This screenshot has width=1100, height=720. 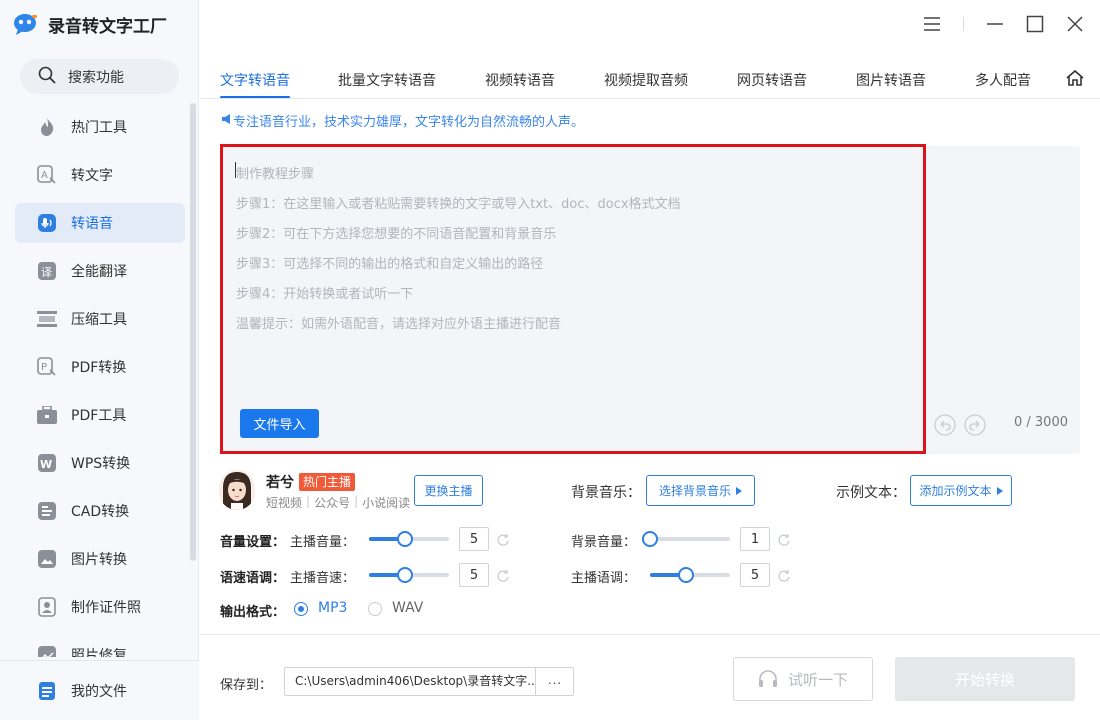 I want to click on tab-multi-voice-dubbing: 多人配音, so click(x=1003, y=80).